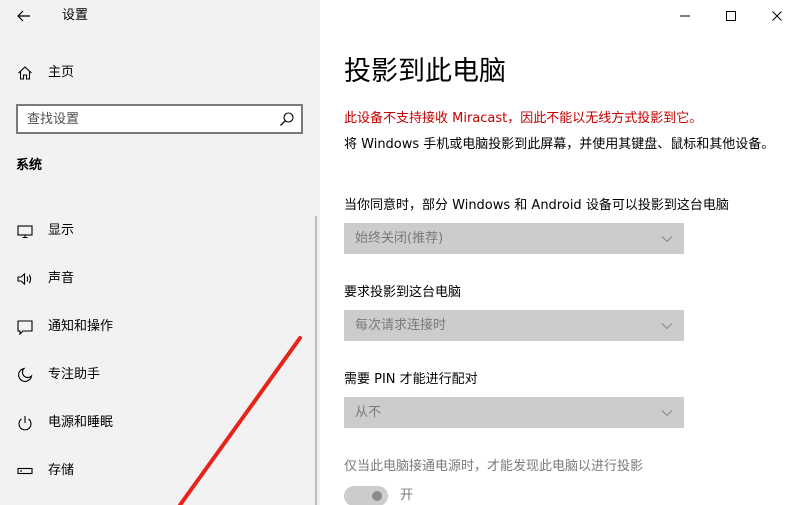 The width and height of the screenshot is (800, 505). I want to click on allow-projection-dropdown: 始终关闭(推荐), so click(514, 238).